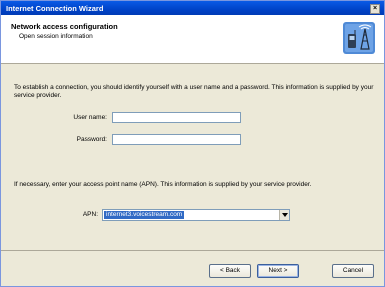 The image size is (385, 287). Describe the element at coordinates (192, 8) in the screenshot. I see `title-bar: Internet Connection Wizard ×` at that location.